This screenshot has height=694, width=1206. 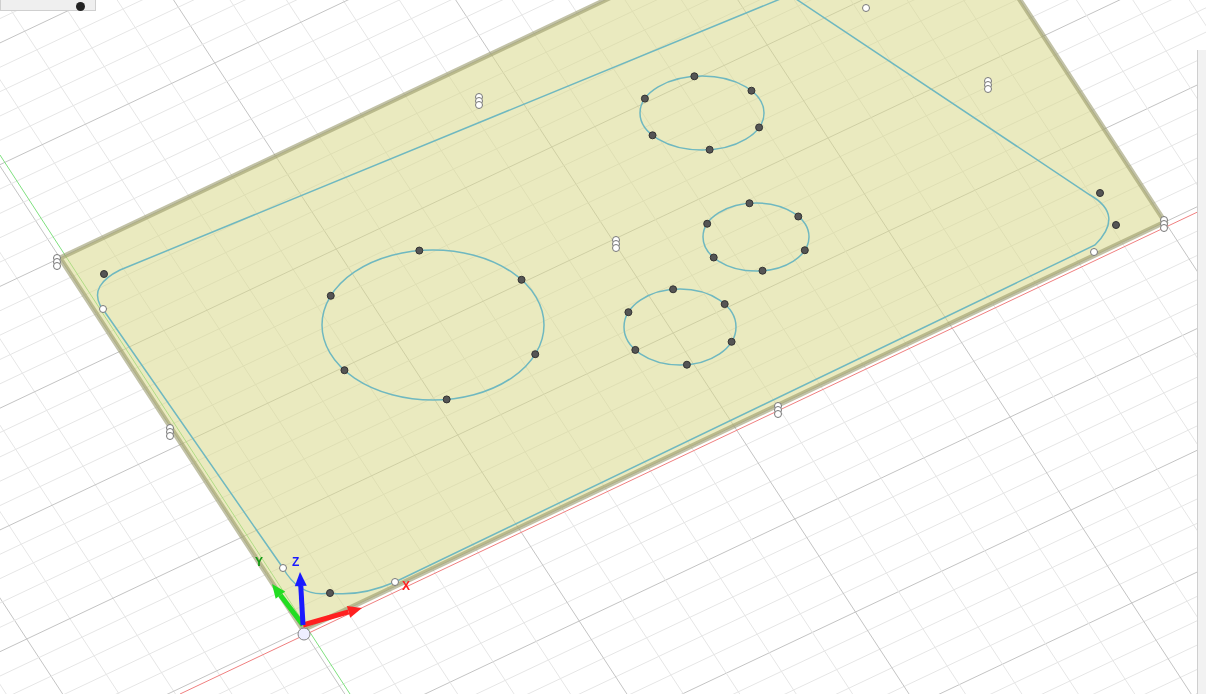 I want to click on axis-label: Z, so click(x=296, y=562).